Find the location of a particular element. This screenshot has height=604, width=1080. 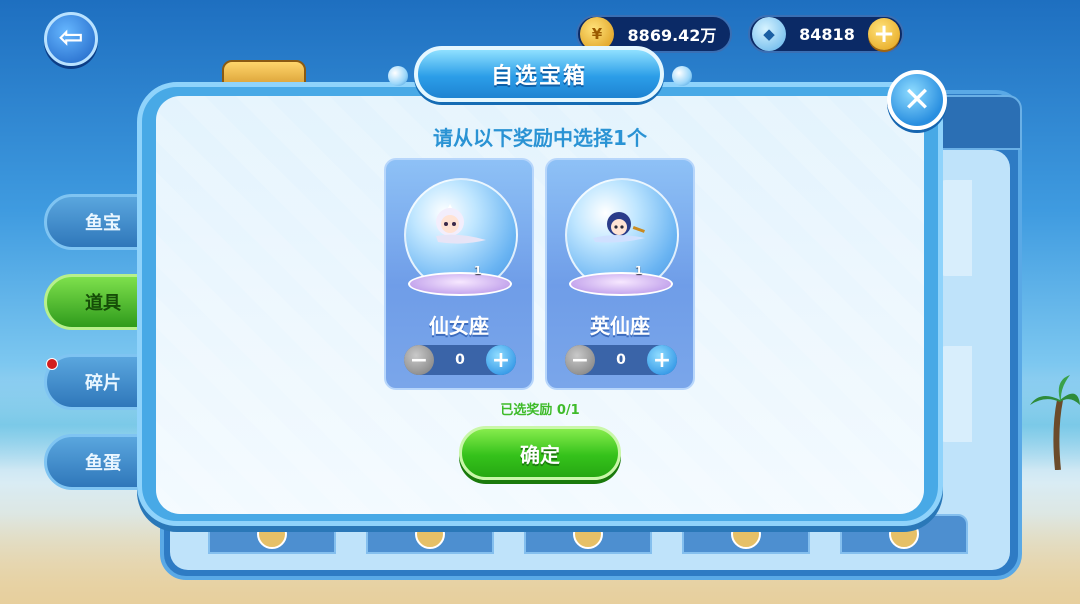

selection-prompt: 请从以下奖励中选择1个 is located at coordinates (540, 138).